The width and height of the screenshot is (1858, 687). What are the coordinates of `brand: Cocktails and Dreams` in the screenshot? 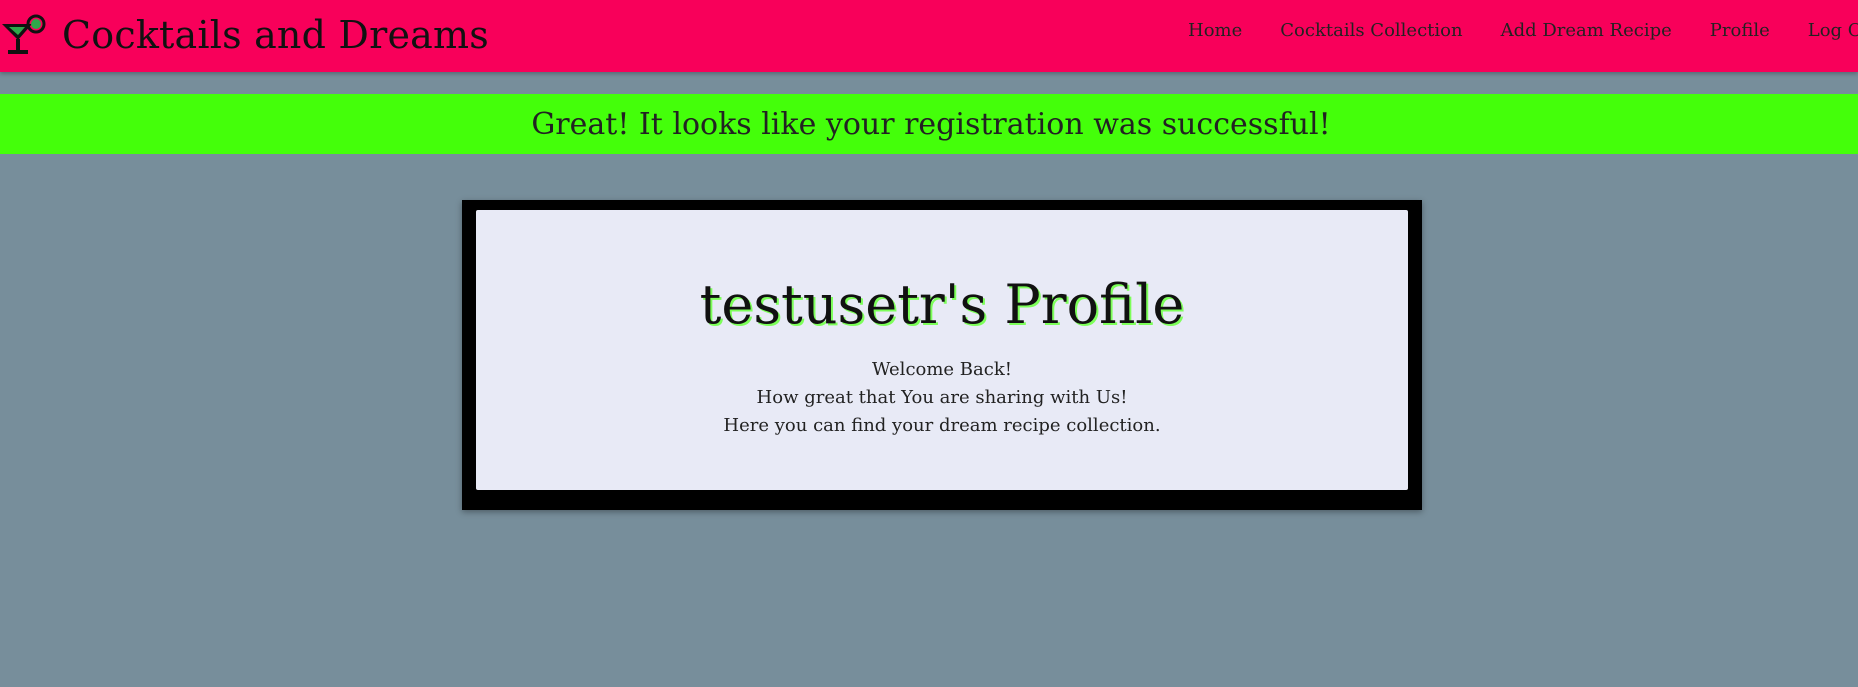 It's located at (244, 35).